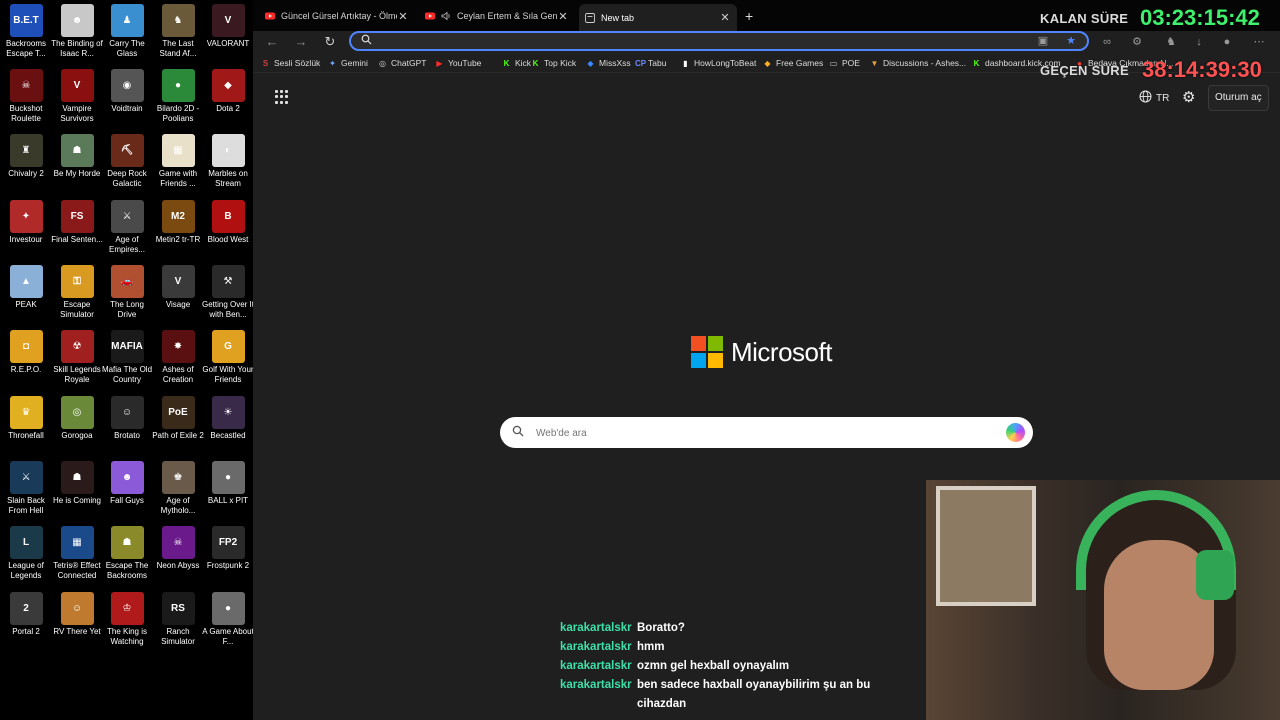 Image resolution: width=1280 pixels, height=720 pixels. What do you see at coordinates (516, 63) in the screenshot?
I see `bookmark-item: K Kick` at bounding box center [516, 63].